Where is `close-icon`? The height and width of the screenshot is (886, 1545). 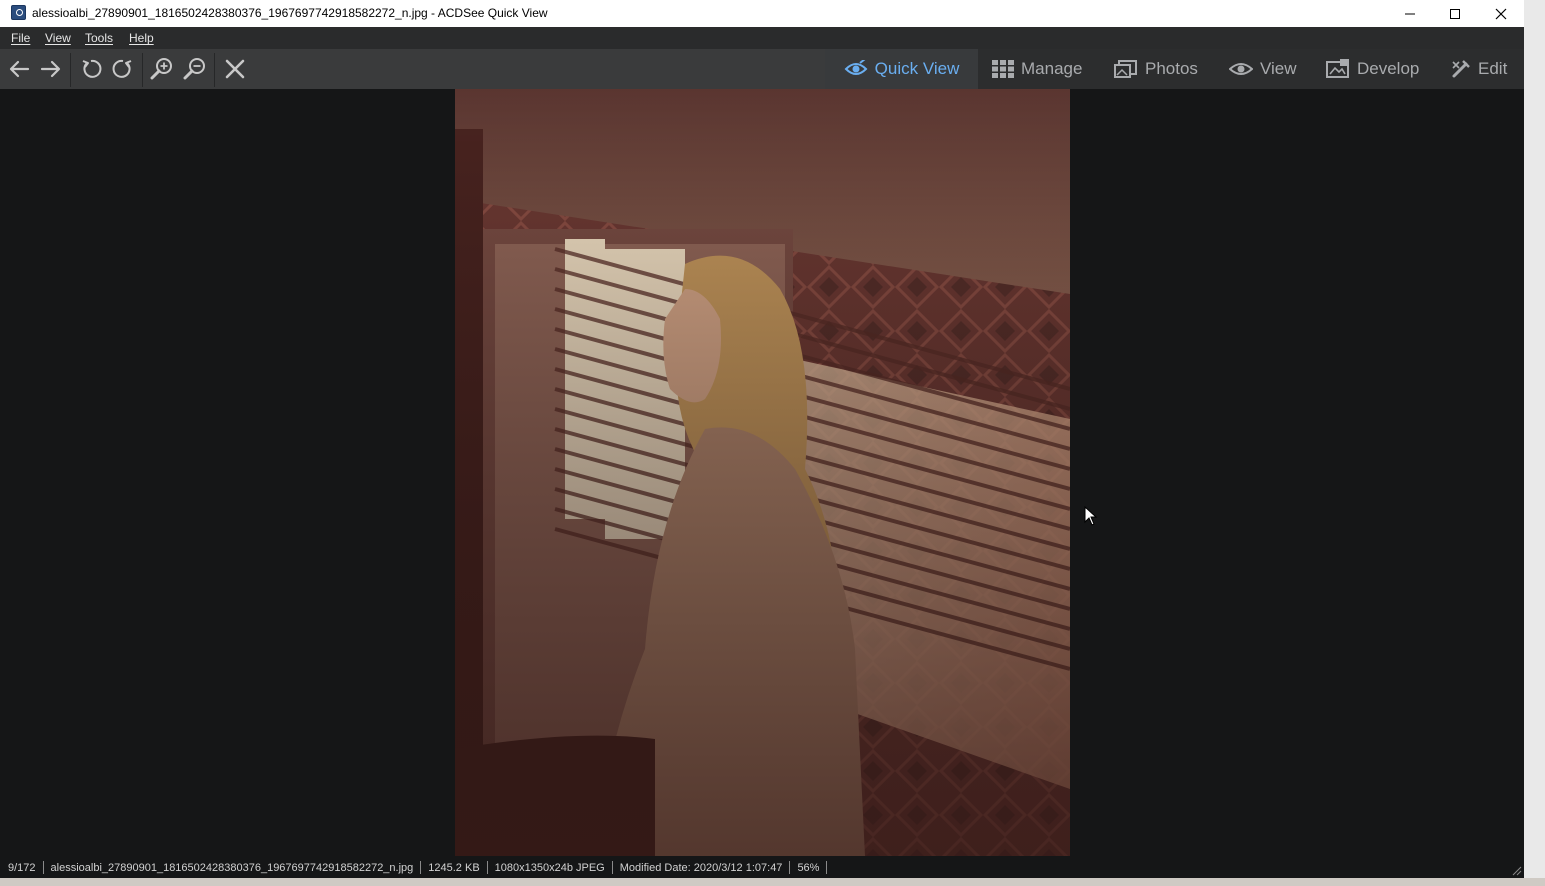
close-icon is located at coordinates (1501, 13).